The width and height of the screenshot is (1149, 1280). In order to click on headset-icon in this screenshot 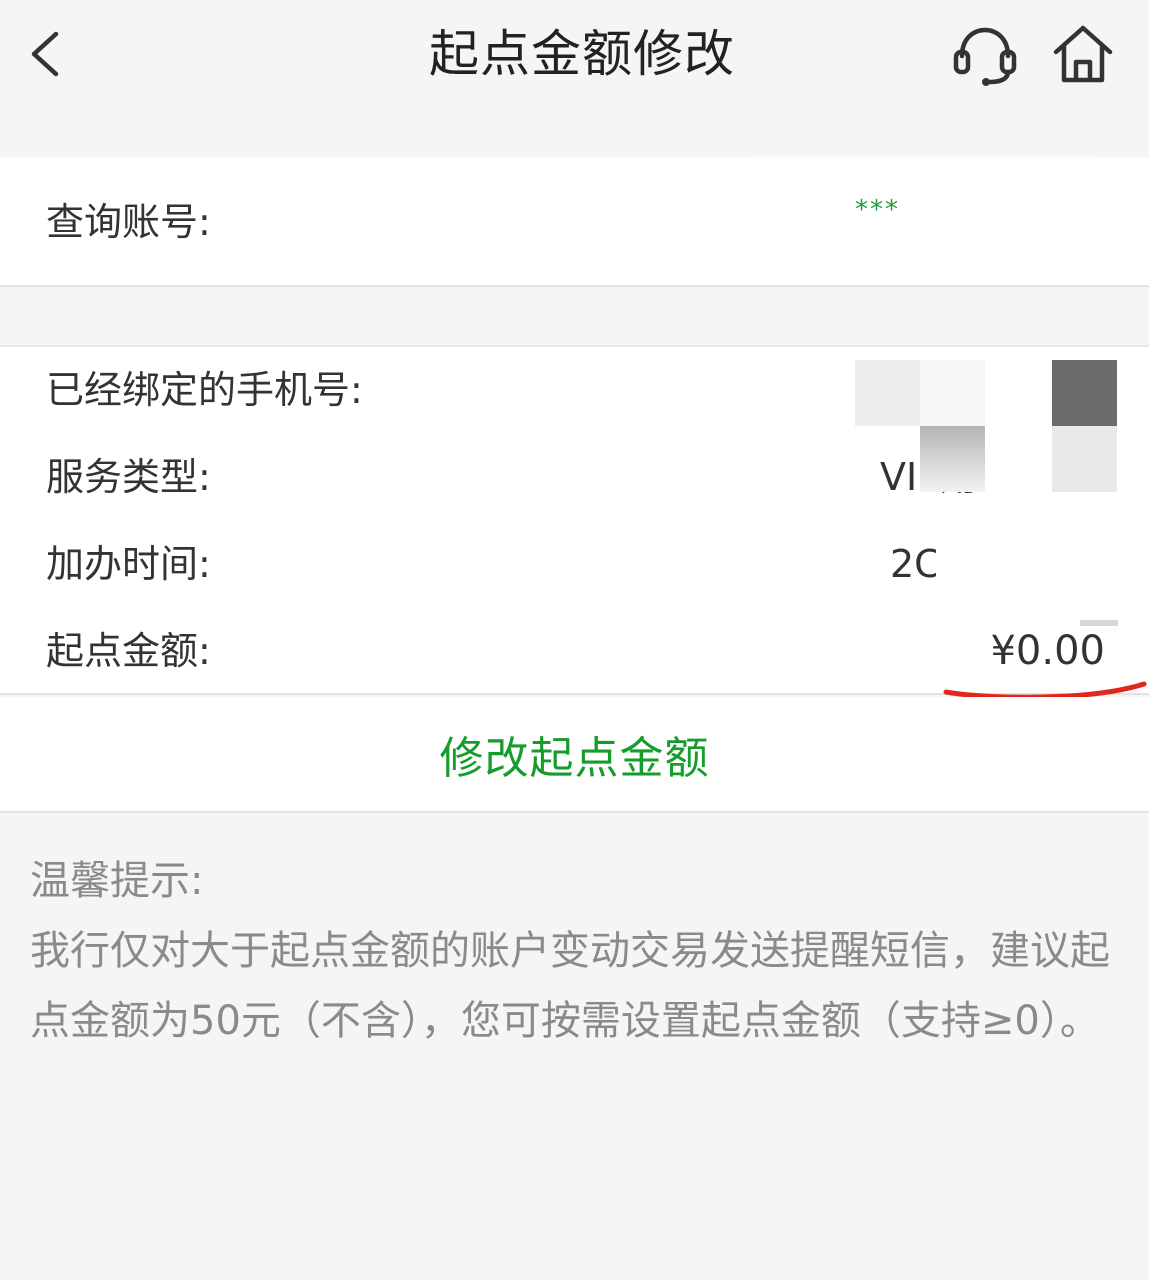, I will do `click(985, 56)`.